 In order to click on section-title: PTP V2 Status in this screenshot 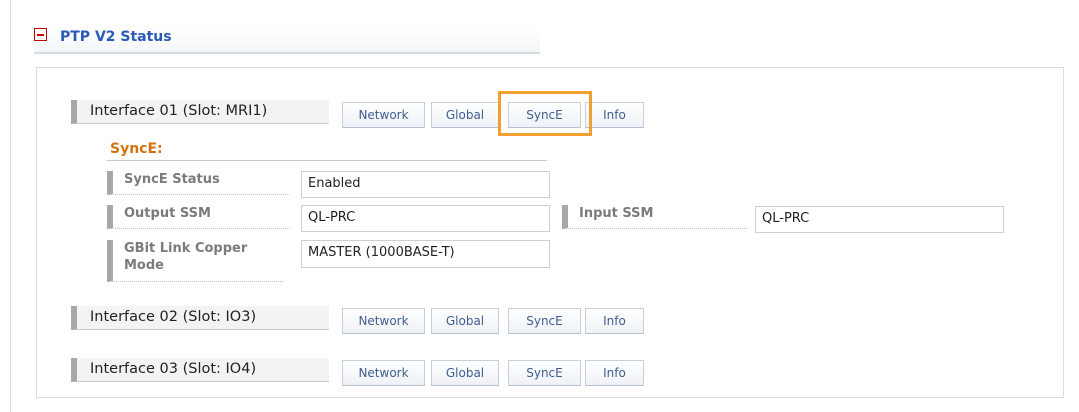, I will do `click(116, 37)`.